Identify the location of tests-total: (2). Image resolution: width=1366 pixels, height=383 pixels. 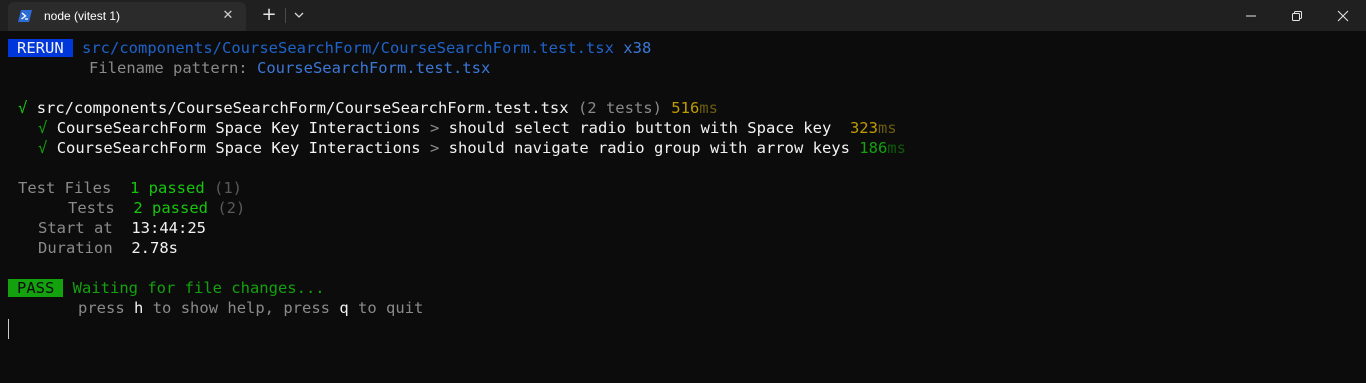
(231, 208).